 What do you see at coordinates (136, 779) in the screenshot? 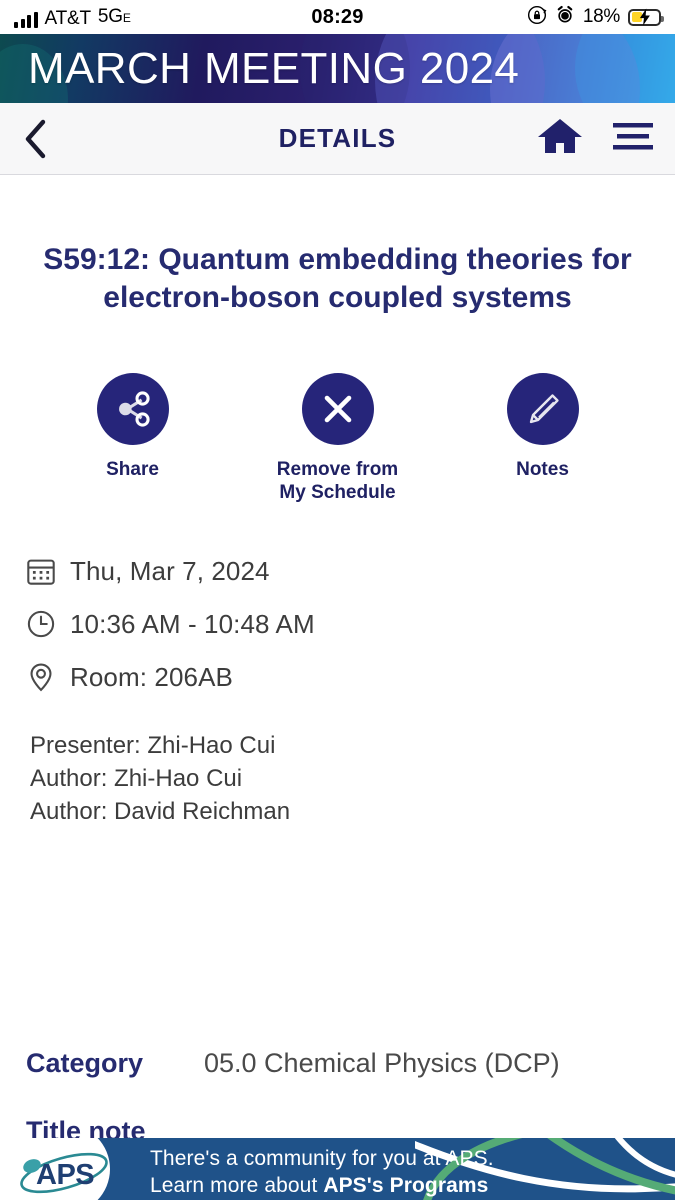
I see `author-line: Author: Zhi-Hao Cui` at bounding box center [136, 779].